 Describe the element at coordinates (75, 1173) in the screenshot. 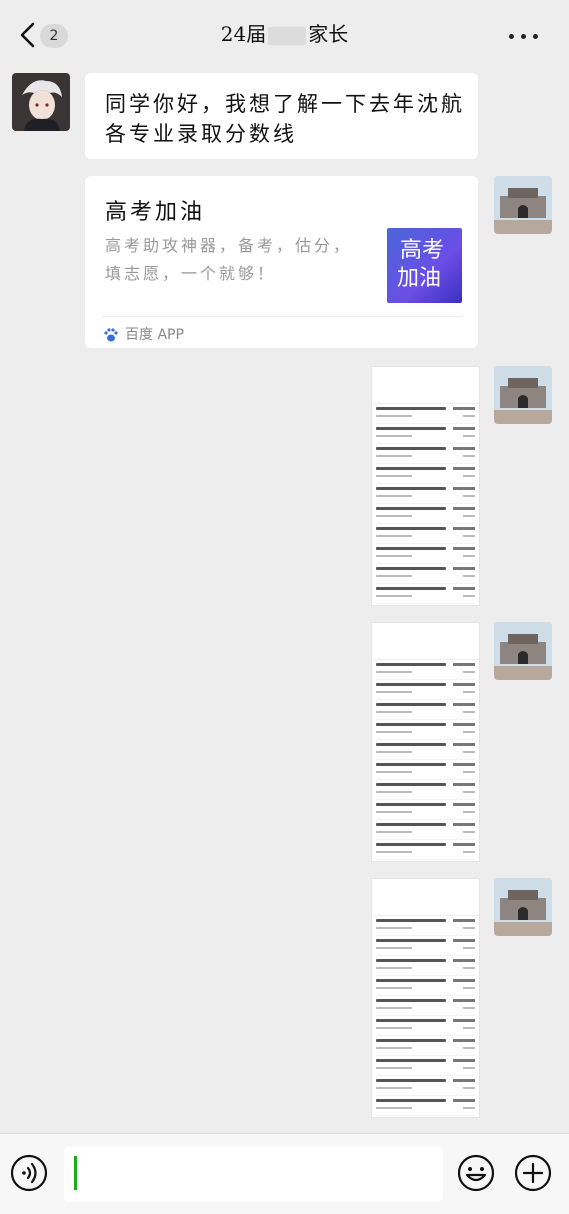

I see `text-caret` at that location.